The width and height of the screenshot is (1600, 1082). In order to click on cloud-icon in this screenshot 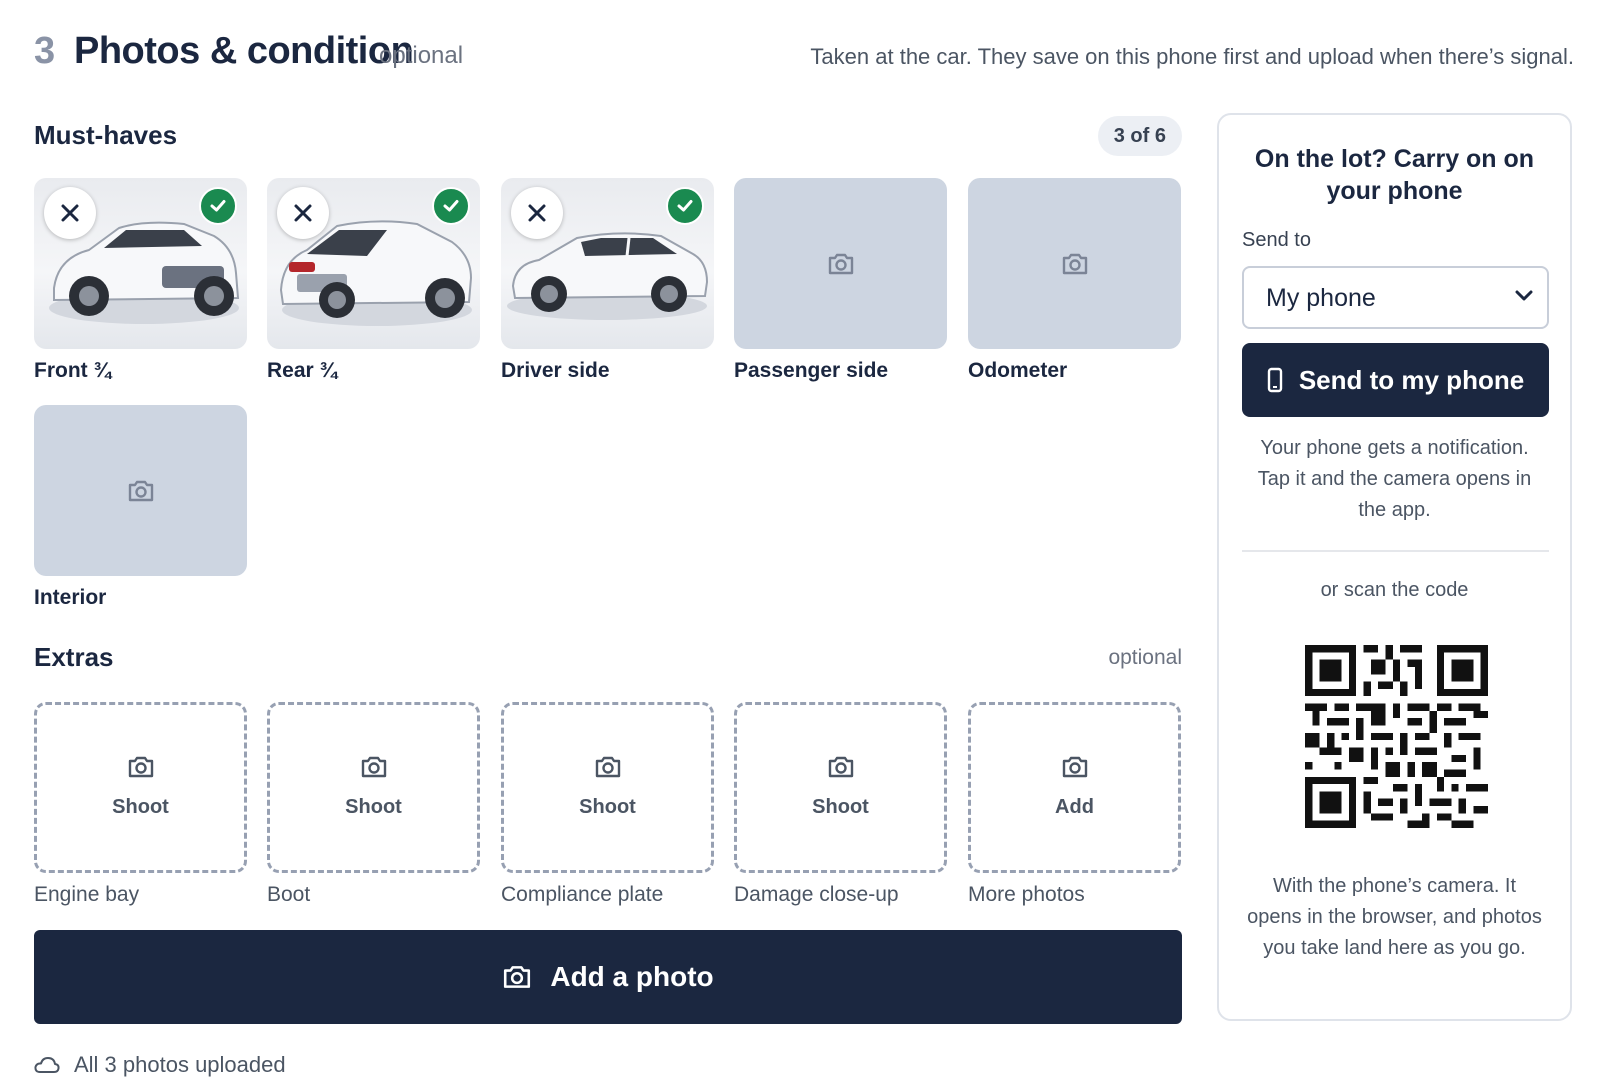, I will do `click(47, 1065)`.